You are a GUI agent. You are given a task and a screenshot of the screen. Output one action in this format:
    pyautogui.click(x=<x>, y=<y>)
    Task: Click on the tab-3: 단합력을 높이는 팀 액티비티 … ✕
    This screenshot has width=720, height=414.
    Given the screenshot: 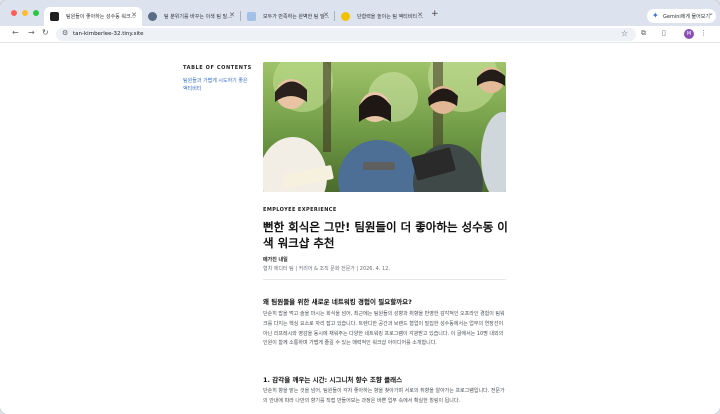 What is the action you would take?
    pyautogui.click(x=381, y=16)
    